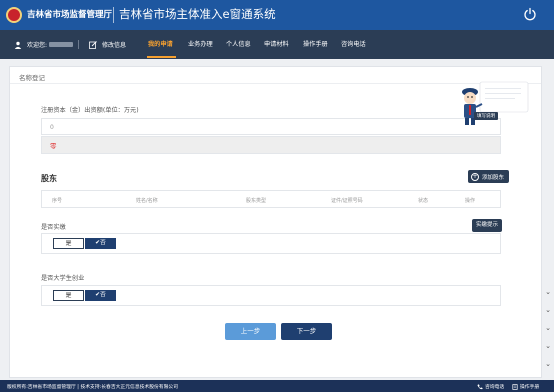 The image size is (554, 392). What do you see at coordinates (100, 243) in the screenshot?
I see `paid-in-no-option: ✔否` at bounding box center [100, 243].